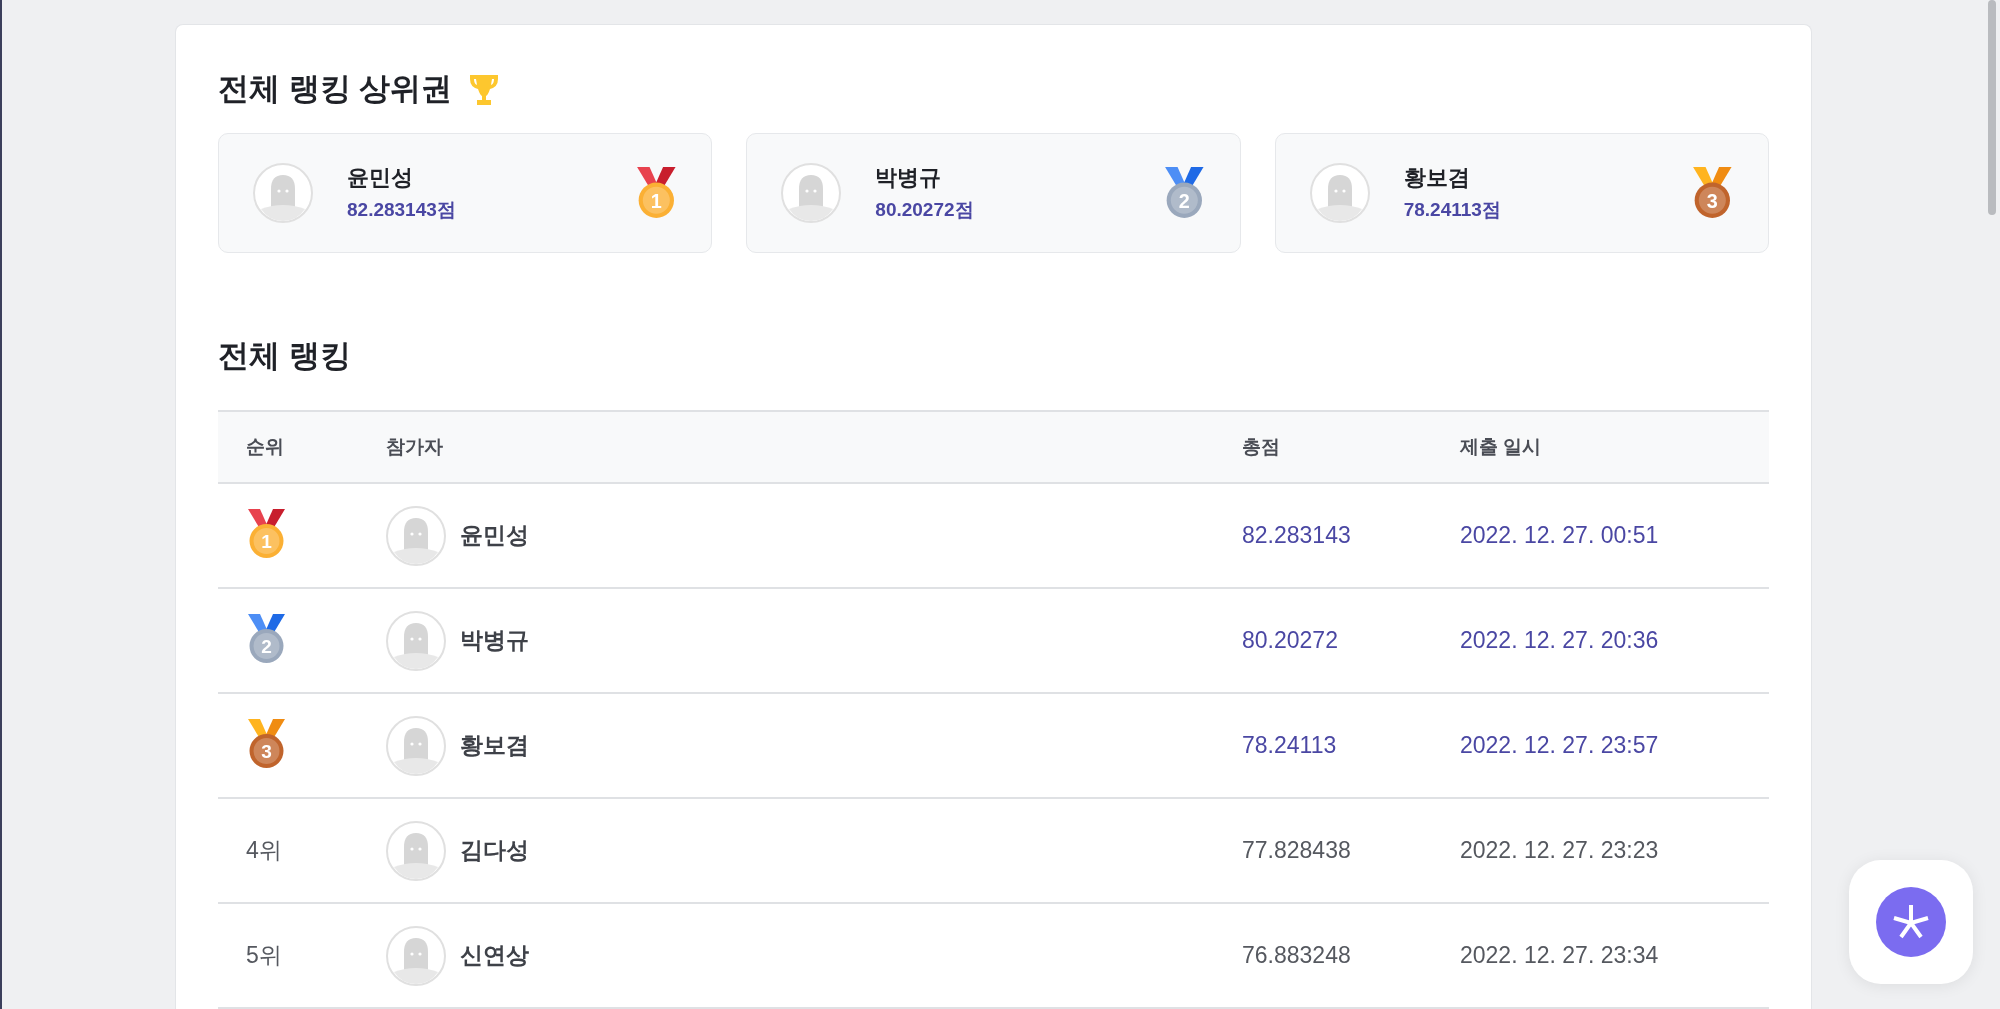 The image size is (2000, 1009). What do you see at coordinates (402, 209) in the screenshot?
I see `ranker-score: 82.283143점` at bounding box center [402, 209].